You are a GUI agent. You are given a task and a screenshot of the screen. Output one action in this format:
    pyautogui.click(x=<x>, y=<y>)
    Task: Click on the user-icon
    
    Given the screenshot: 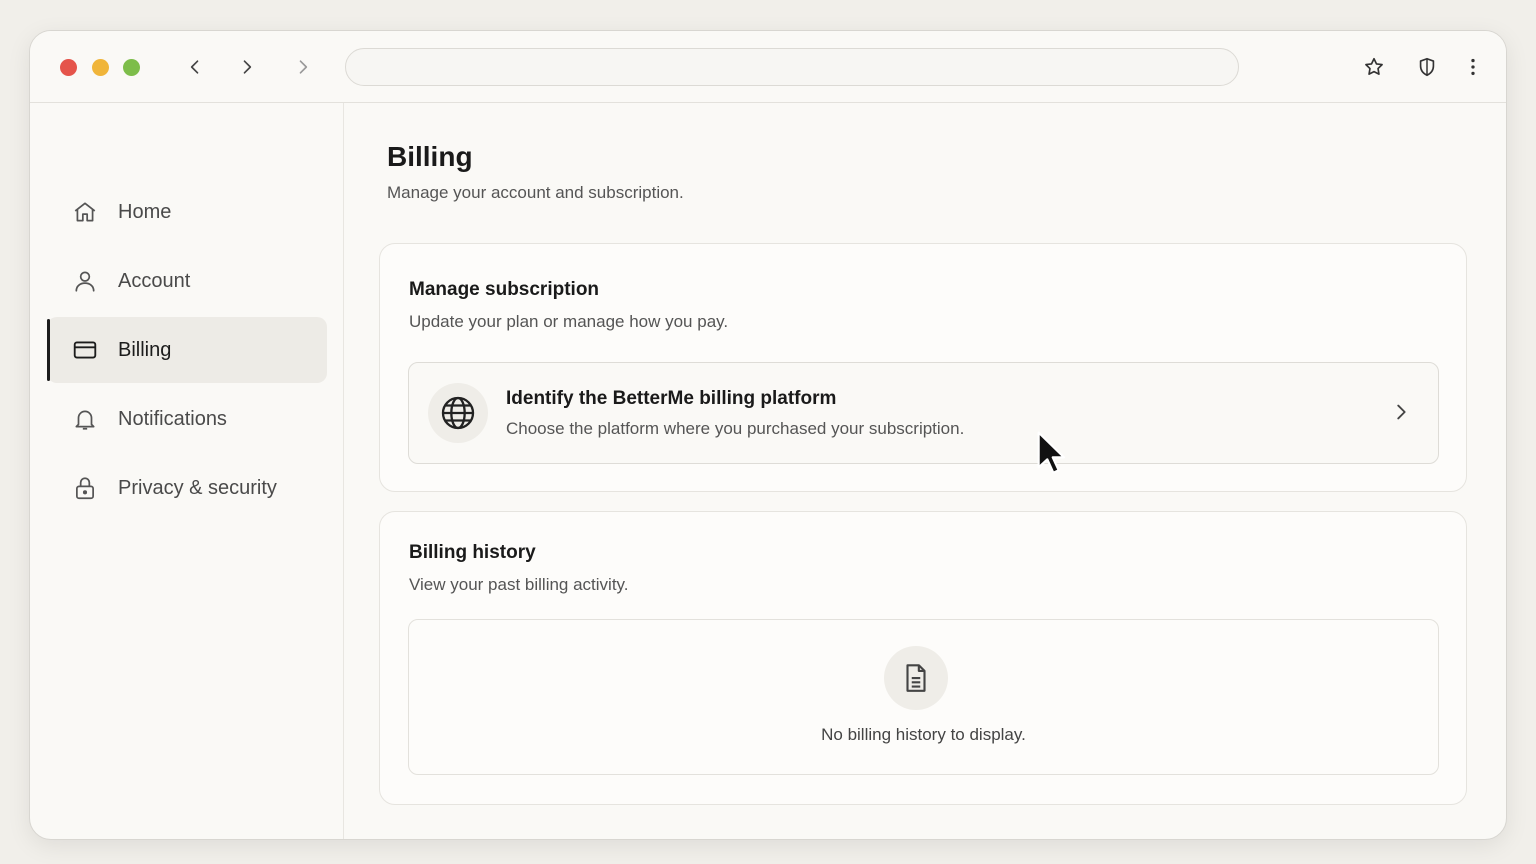 What is the action you would take?
    pyautogui.click(x=85, y=281)
    